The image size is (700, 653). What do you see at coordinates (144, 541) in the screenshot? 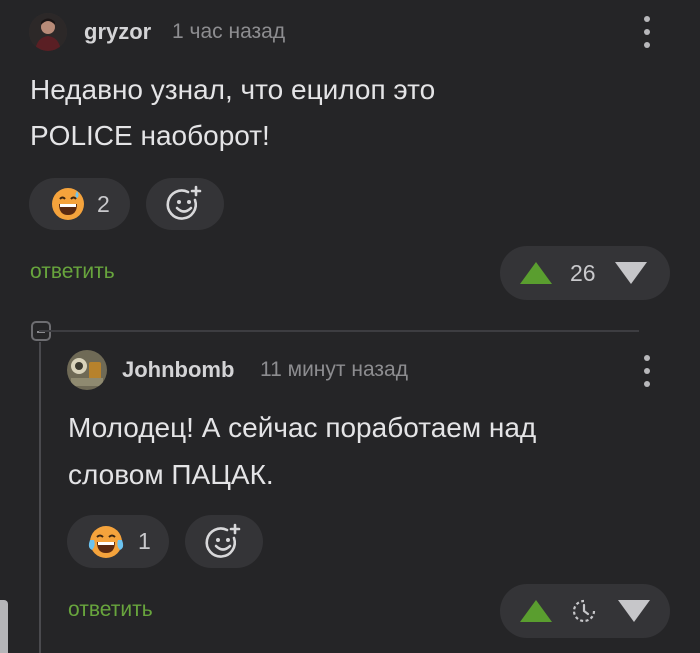
I see `reaction-count: 1` at bounding box center [144, 541].